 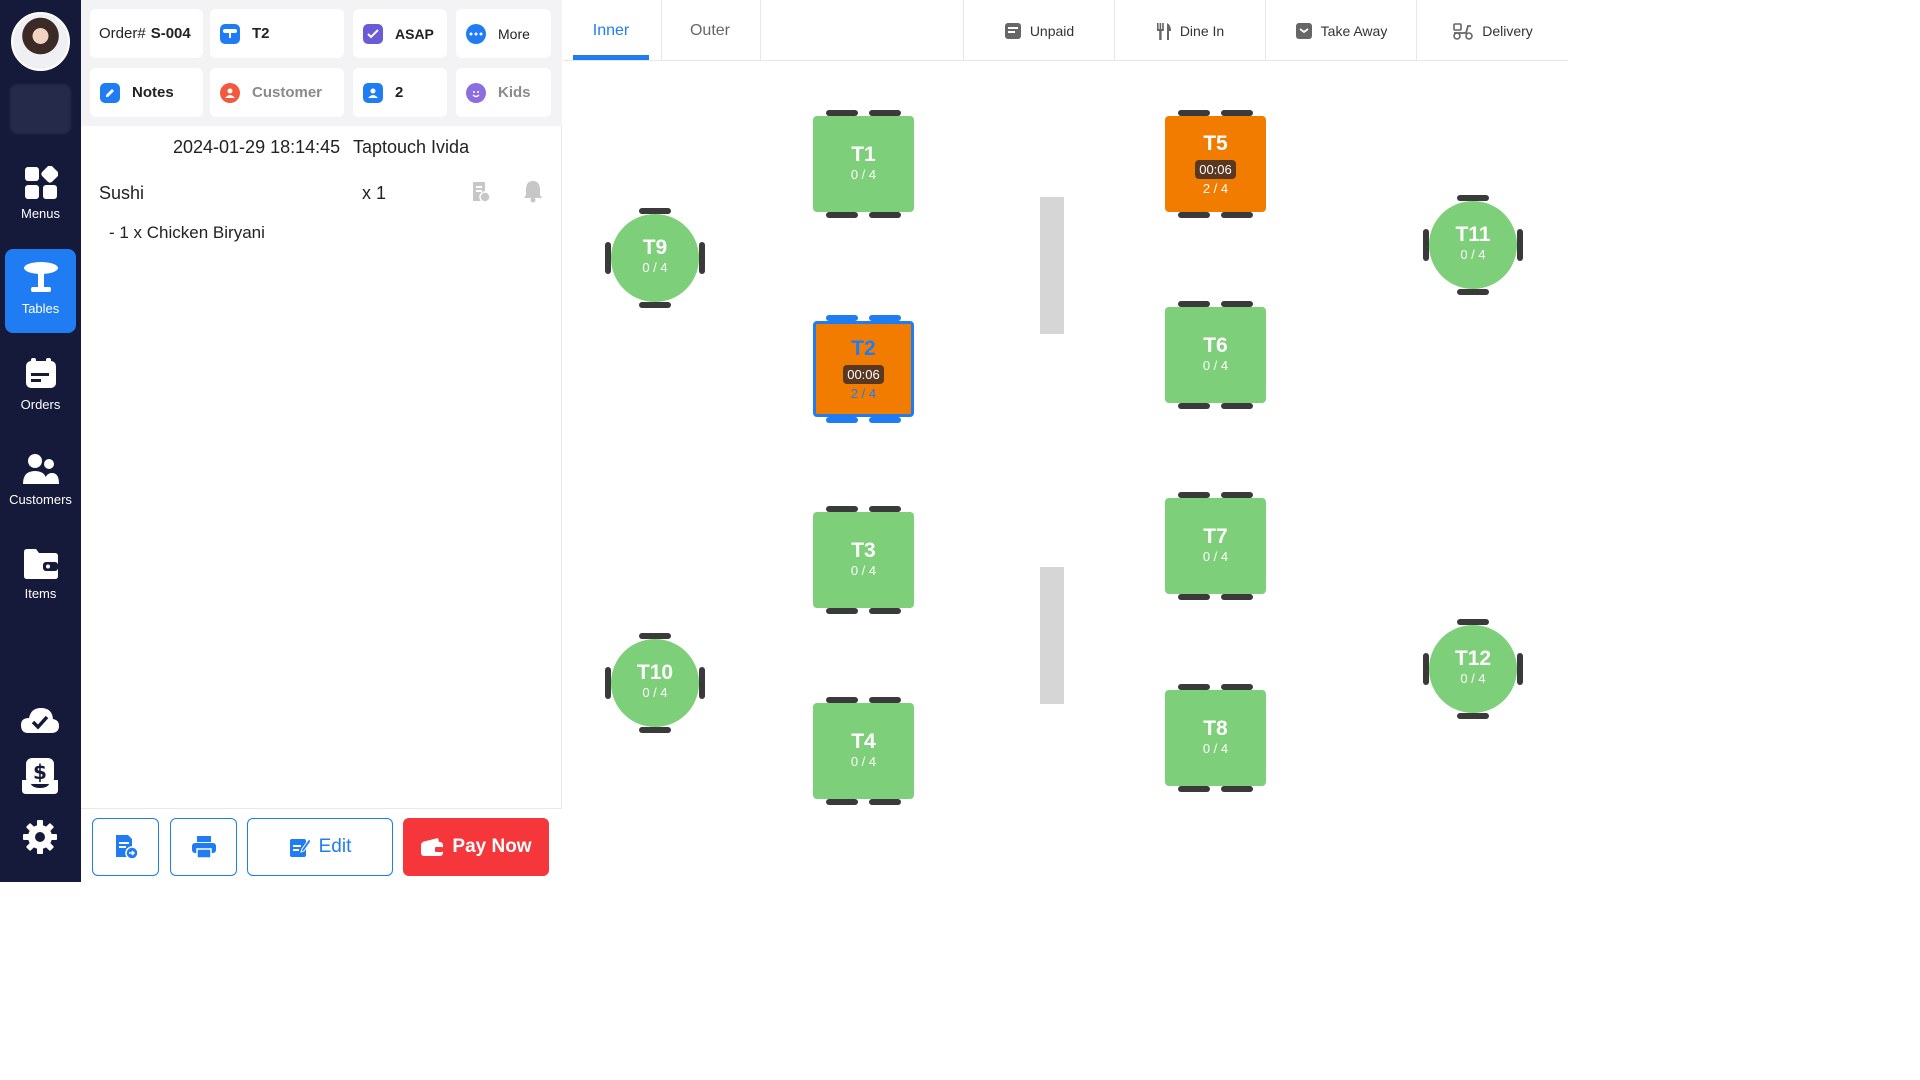 I want to click on notes-label: Notes, so click(x=153, y=92).